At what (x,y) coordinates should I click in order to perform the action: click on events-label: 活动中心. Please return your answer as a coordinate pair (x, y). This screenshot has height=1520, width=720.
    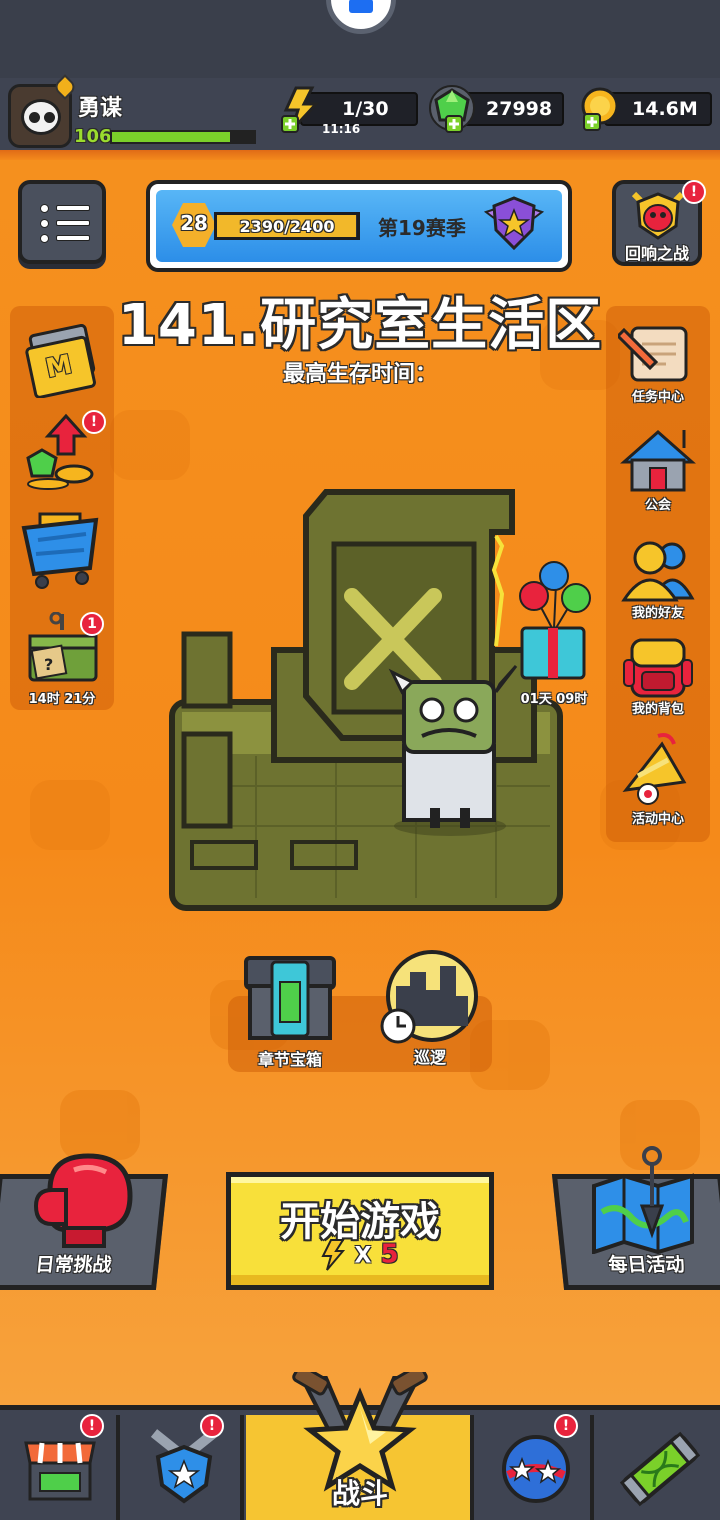
    Looking at the image, I should click on (657, 819).